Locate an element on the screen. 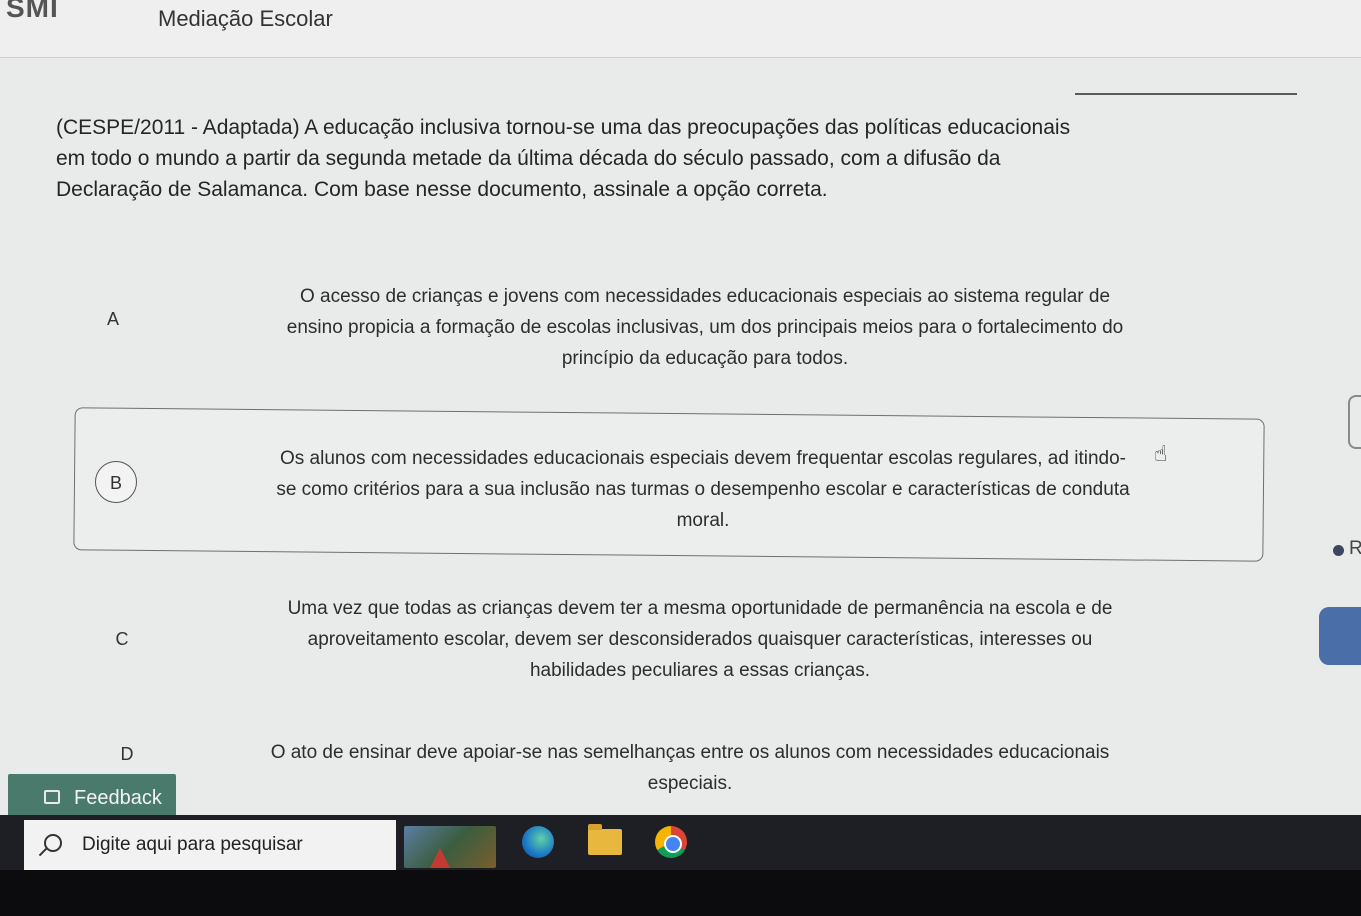 Image resolution: width=1361 pixels, height=916 pixels. search-placeholder: Digite aqui para pesquisar is located at coordinates (192, 844).